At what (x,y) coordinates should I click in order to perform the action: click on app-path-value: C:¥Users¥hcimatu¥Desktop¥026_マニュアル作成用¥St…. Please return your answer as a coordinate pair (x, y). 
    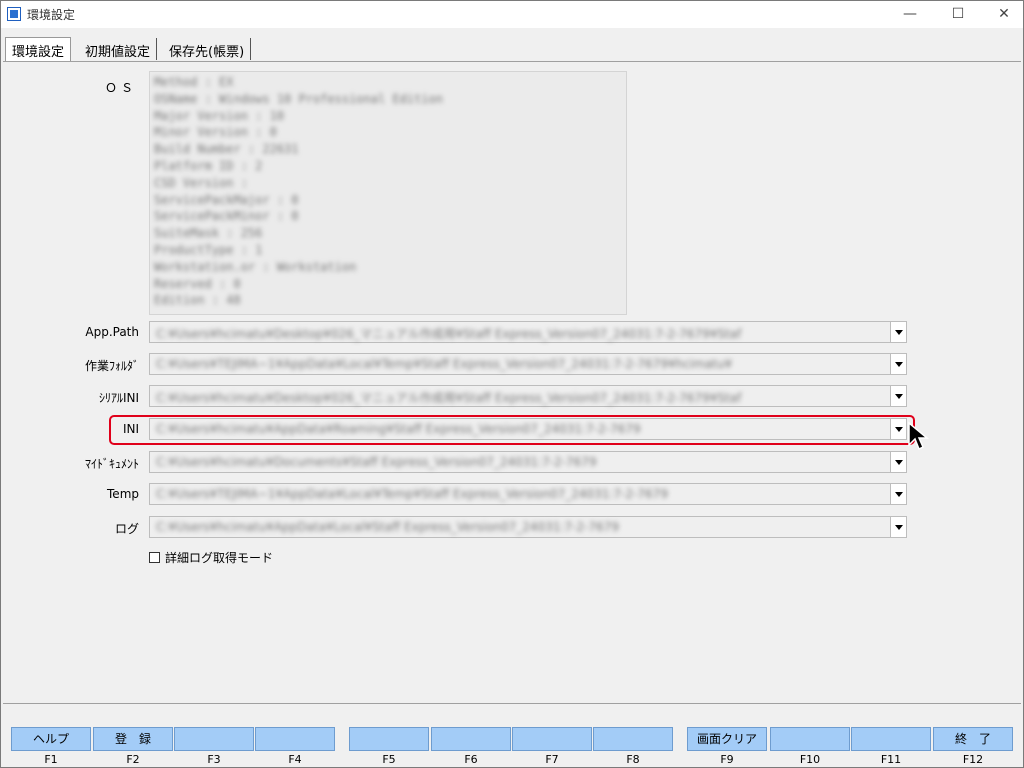
    Looking at the image, I should click on (449, 334).